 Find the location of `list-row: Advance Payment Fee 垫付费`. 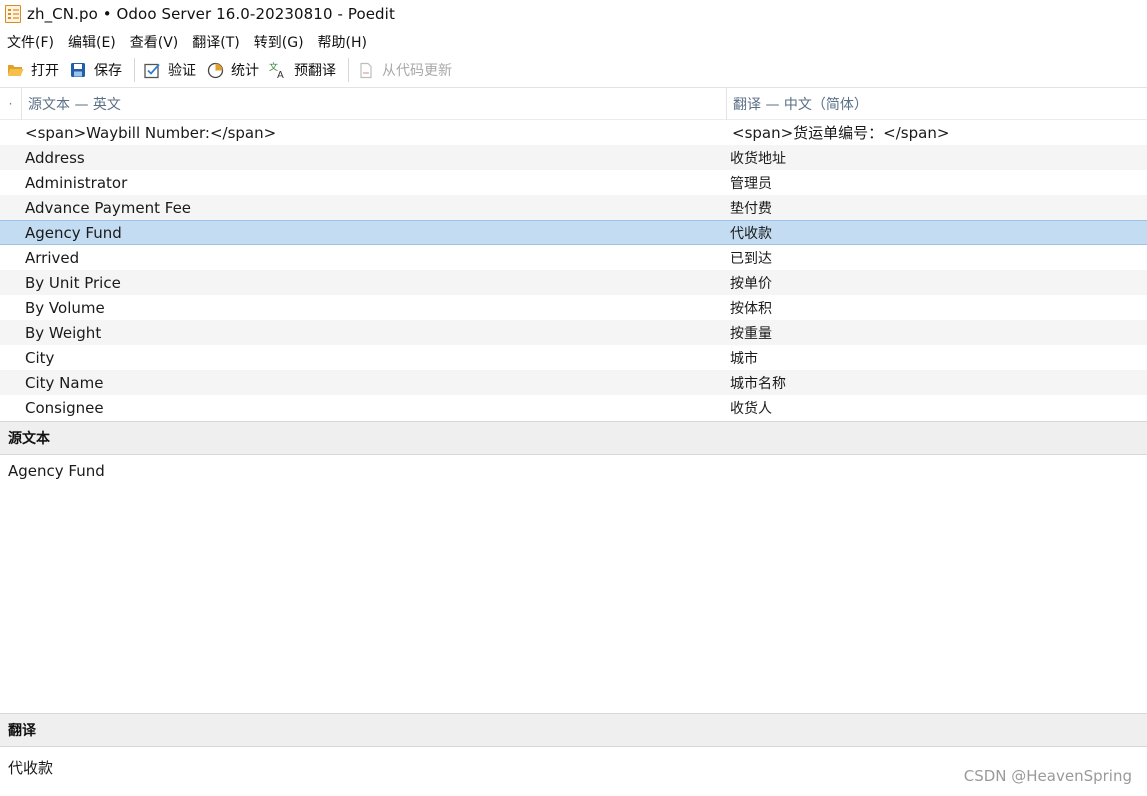

list-row: Advance Payment Fee 垫付费 is located at coordinates (573, 207).